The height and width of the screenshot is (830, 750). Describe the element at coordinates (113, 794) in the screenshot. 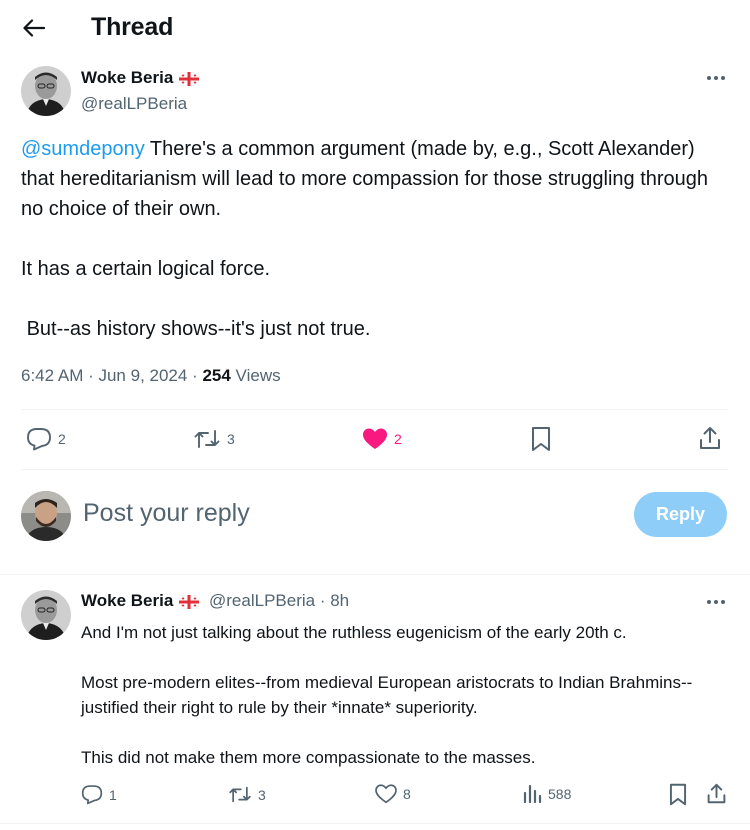

I see `reply-reply-count: 1` at that location.